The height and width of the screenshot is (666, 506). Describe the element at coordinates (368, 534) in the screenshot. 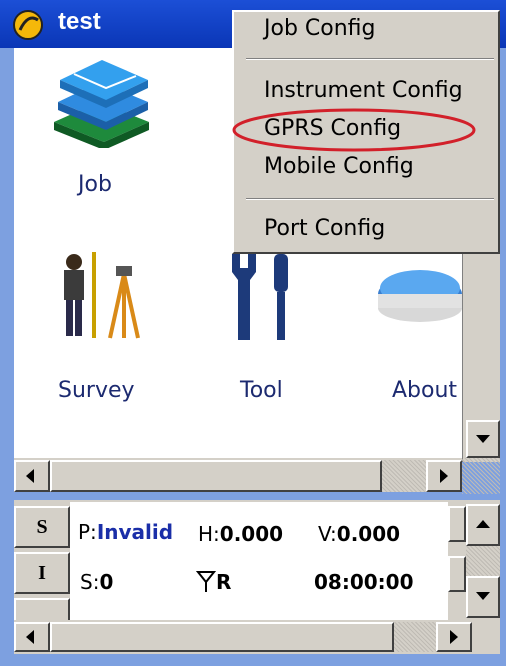

I see `v-value: 0.000` at that location.